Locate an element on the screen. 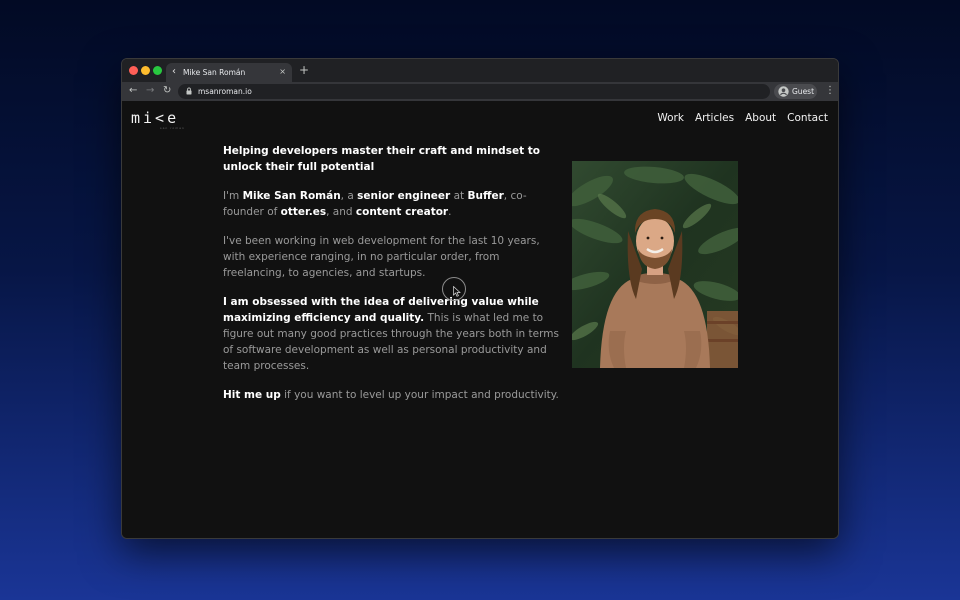  intro-text-1: I'm is located at coordinates (233, 196).